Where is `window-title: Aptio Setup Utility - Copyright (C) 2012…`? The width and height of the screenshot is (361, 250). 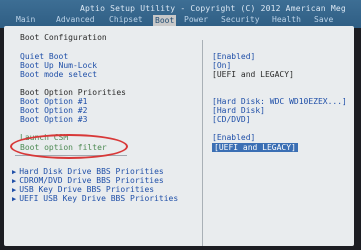 window-title: Aptio Setup Utility - Copyright (C) 2012… is located at coordinates (213, 8).